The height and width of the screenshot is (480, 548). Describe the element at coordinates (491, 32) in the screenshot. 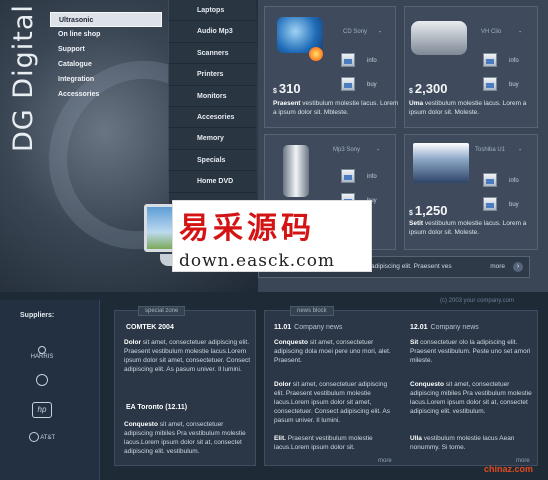

I see `product-title: VH Clio` at that location.